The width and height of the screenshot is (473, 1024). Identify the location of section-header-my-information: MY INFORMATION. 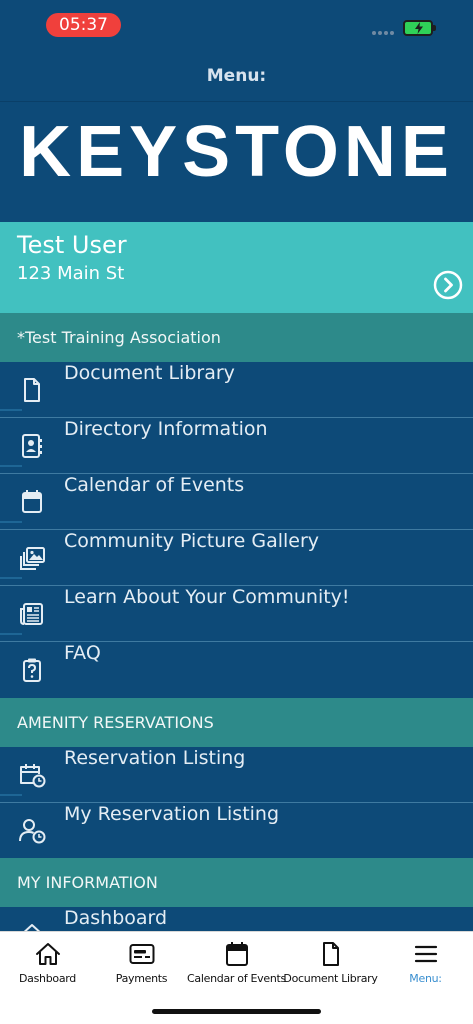
(236, 882).